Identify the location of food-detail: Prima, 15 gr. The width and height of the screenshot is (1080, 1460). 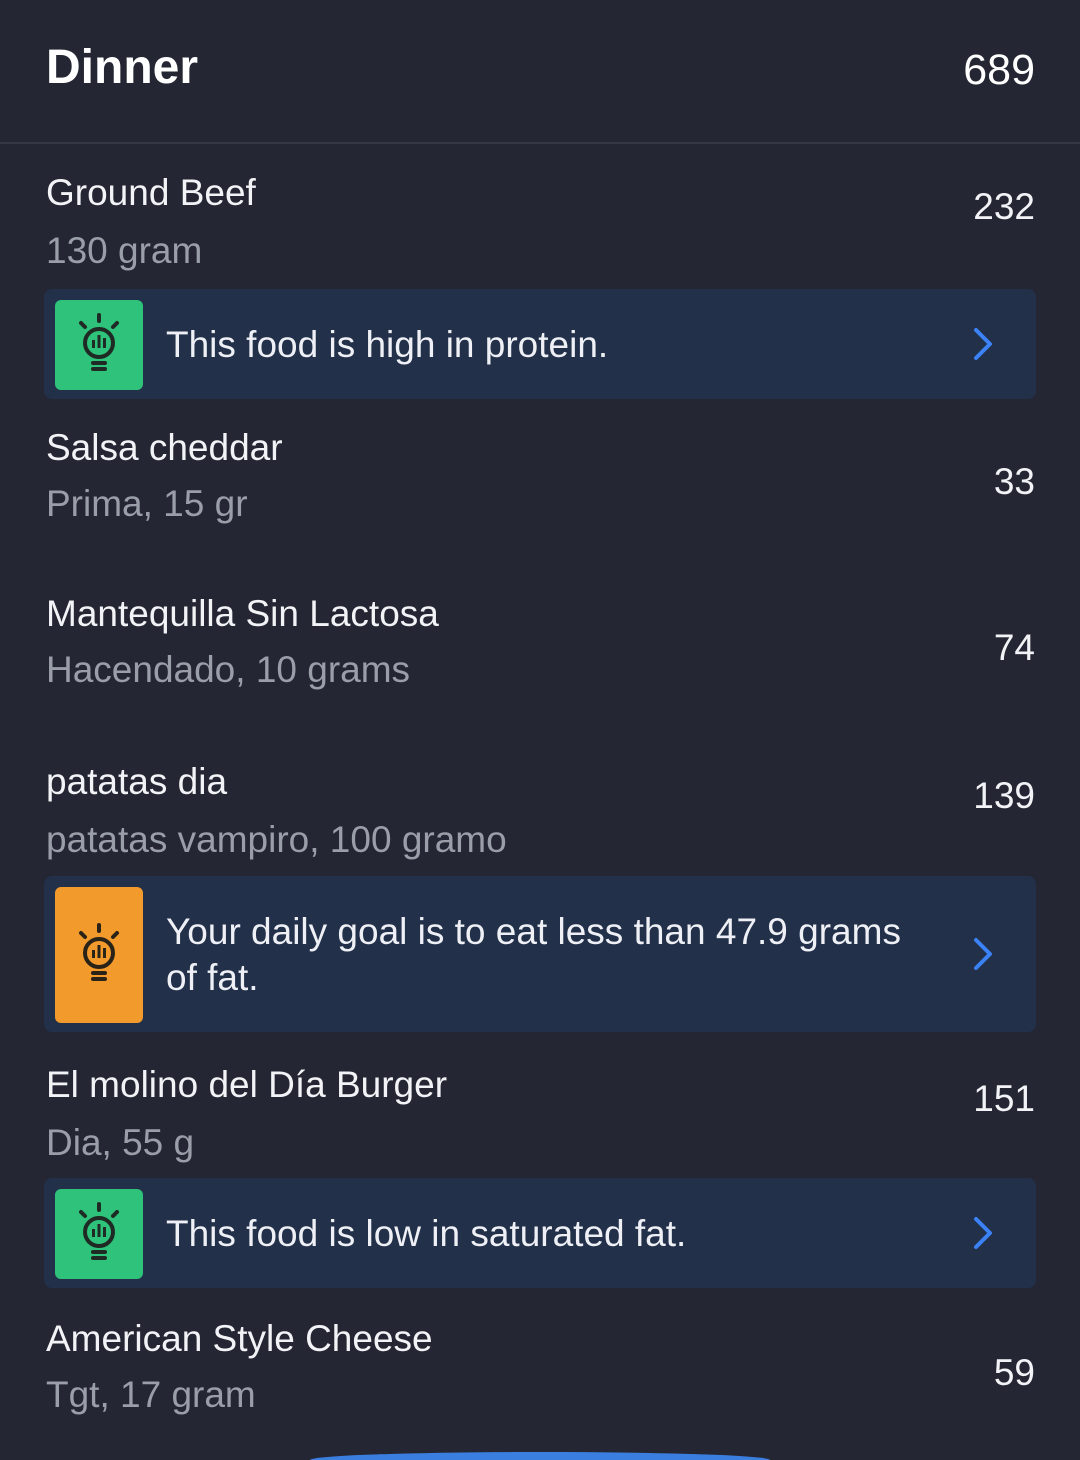
(147, 503).